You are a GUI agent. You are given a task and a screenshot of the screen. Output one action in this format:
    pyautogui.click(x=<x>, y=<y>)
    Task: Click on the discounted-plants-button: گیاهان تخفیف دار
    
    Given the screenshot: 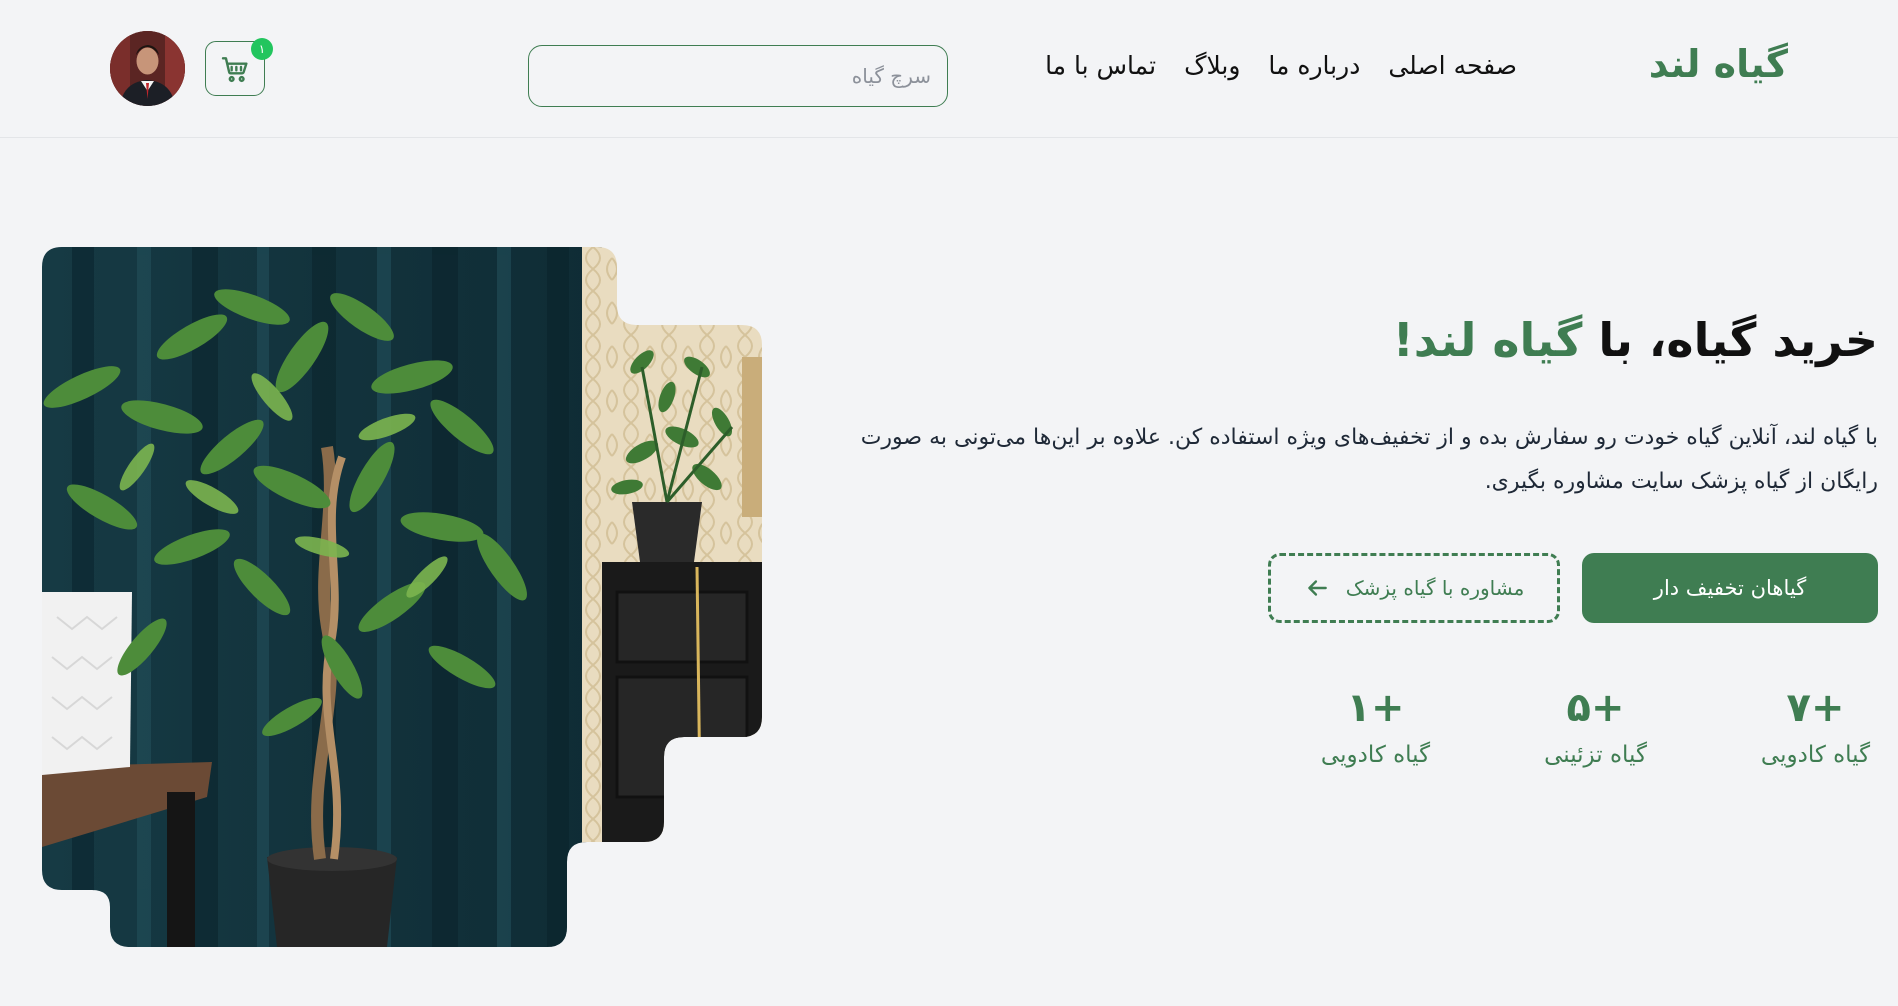 What is the action you would take?
    pyautogui.click(x=1730, y=588)
    